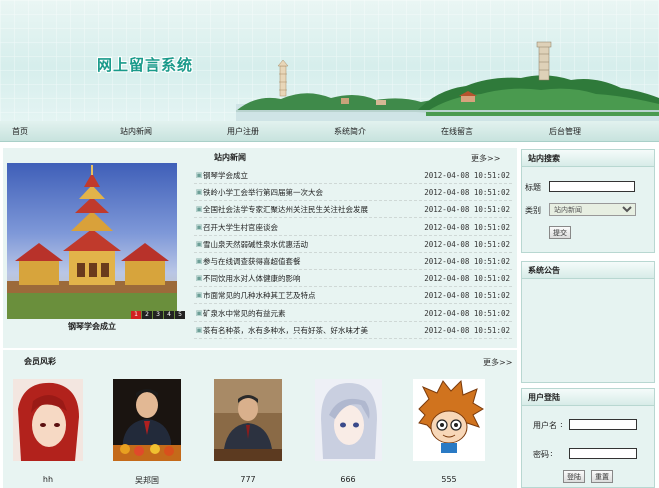 The height and width of the screenshot is (488, 659). I want to click on news-item-title: 矿泉水中常见的有益元素, so click(313, 313).